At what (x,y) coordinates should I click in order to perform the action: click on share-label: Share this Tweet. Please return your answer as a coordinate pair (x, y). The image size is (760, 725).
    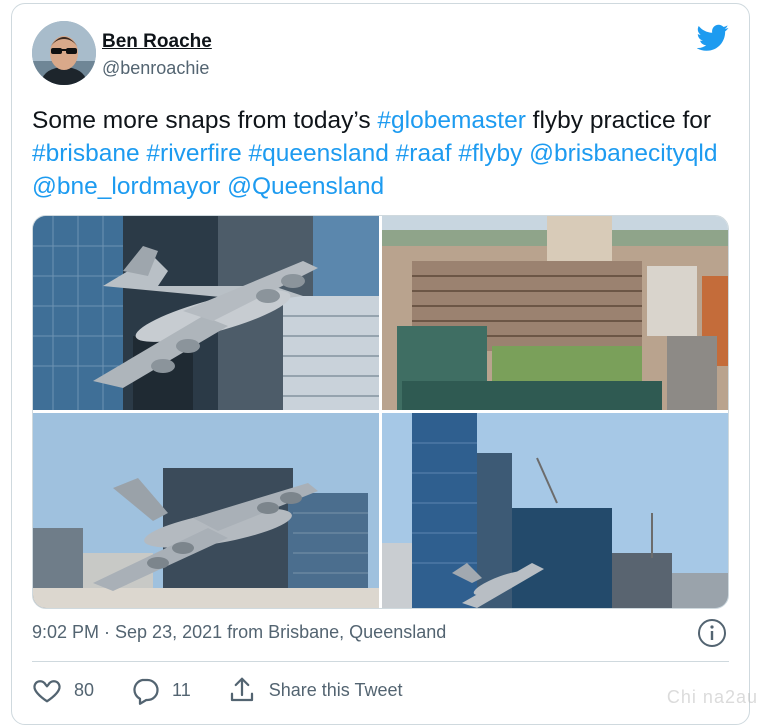
    Looking at the image, I should click on (335, 689).